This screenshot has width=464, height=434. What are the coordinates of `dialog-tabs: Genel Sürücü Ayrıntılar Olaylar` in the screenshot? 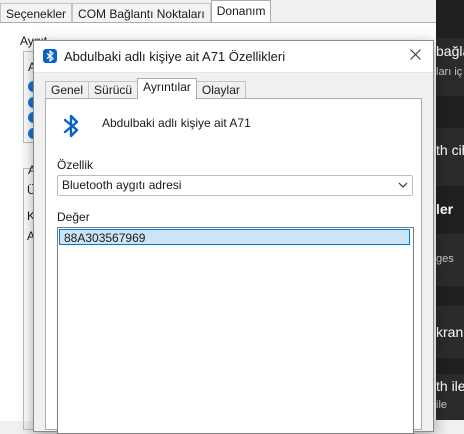 It's located at (145, 88).